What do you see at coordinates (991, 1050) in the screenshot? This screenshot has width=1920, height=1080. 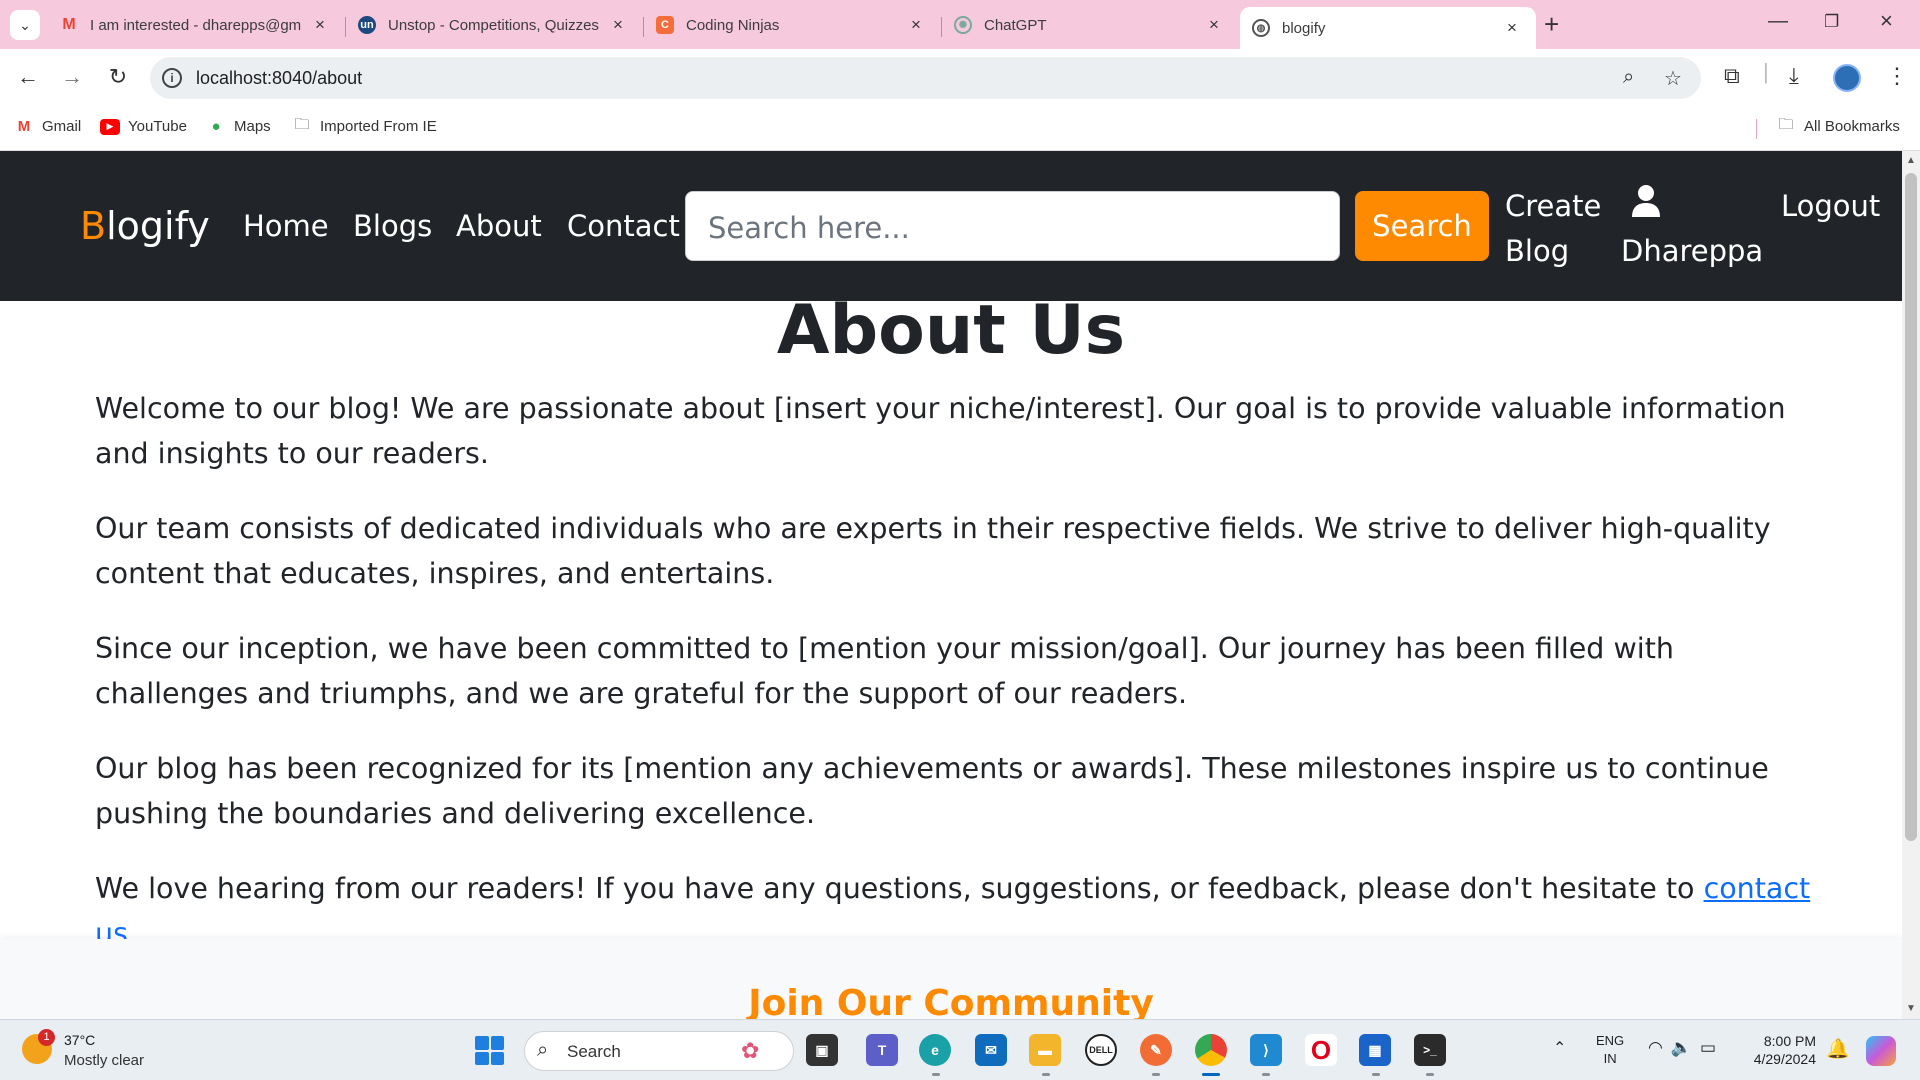 I see `mail-icon: ✉` at bounding box center [991, 1050].